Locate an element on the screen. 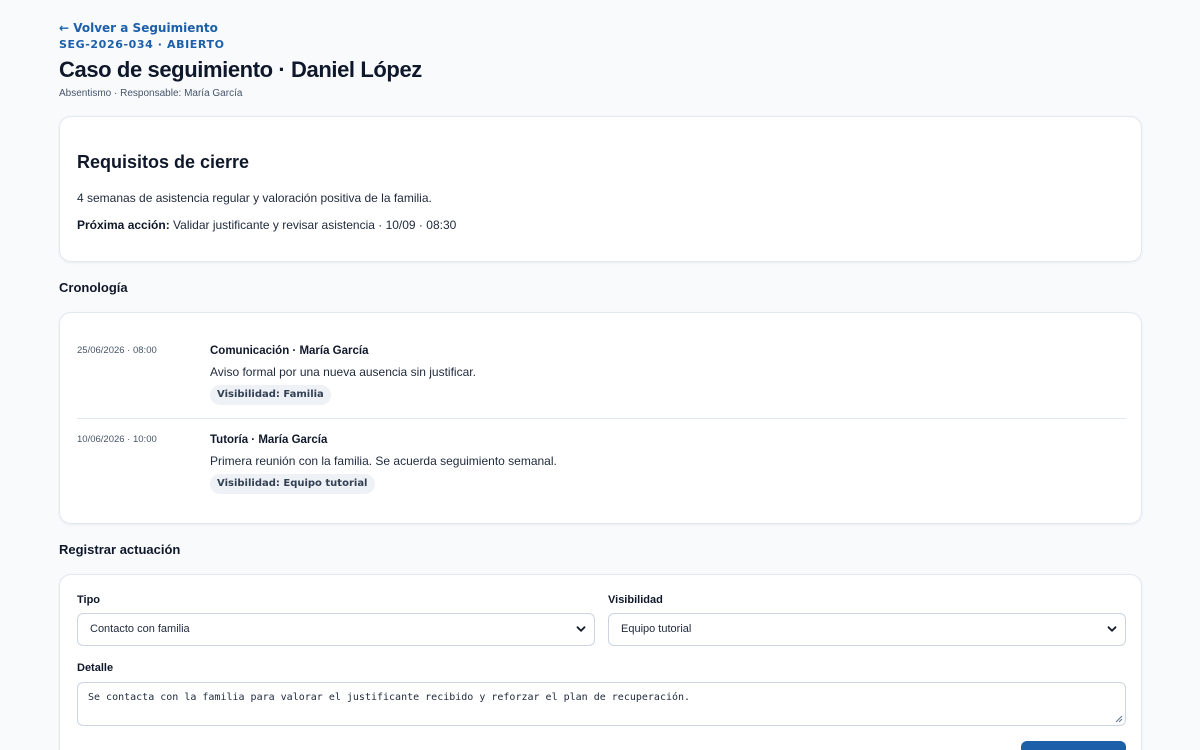 This screenshot has width=1200, height=750. timeline-title: Comunicación · María García is located at coordinates (289, 351).